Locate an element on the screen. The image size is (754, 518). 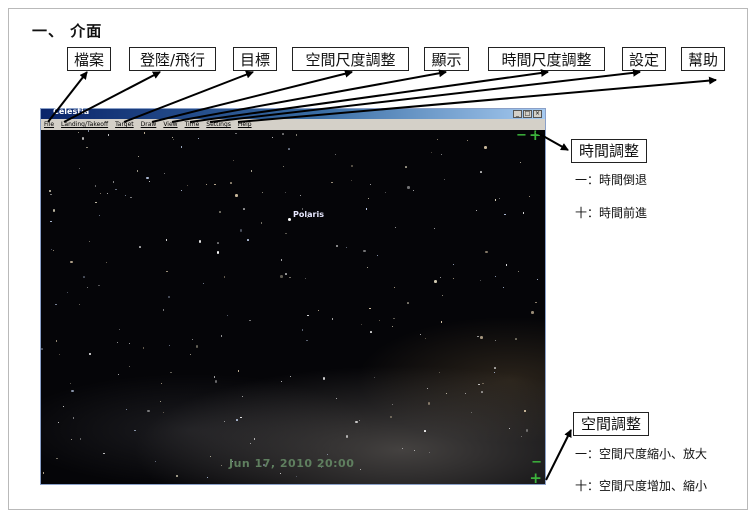
menu-time: Time is located at coordinates (192, 124).